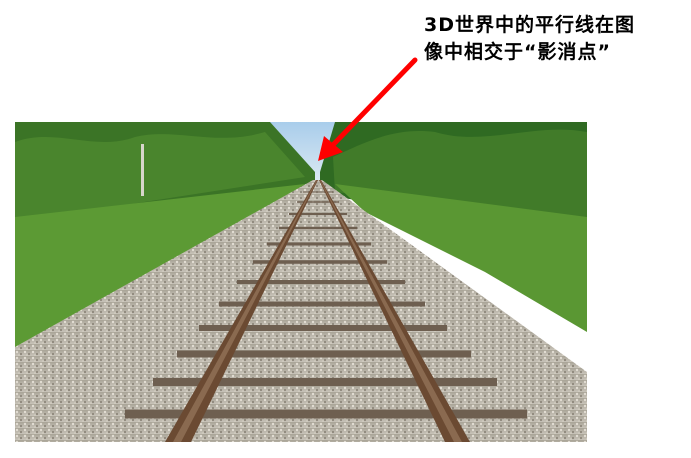 The image size is (691, 458). What do you see at coordinates (529, 39) in the screenshot?
I see `vanishing-point-caption: 3D世界中的平行线在图 像中相交于“影消点”` at bounding box center [529, 39].